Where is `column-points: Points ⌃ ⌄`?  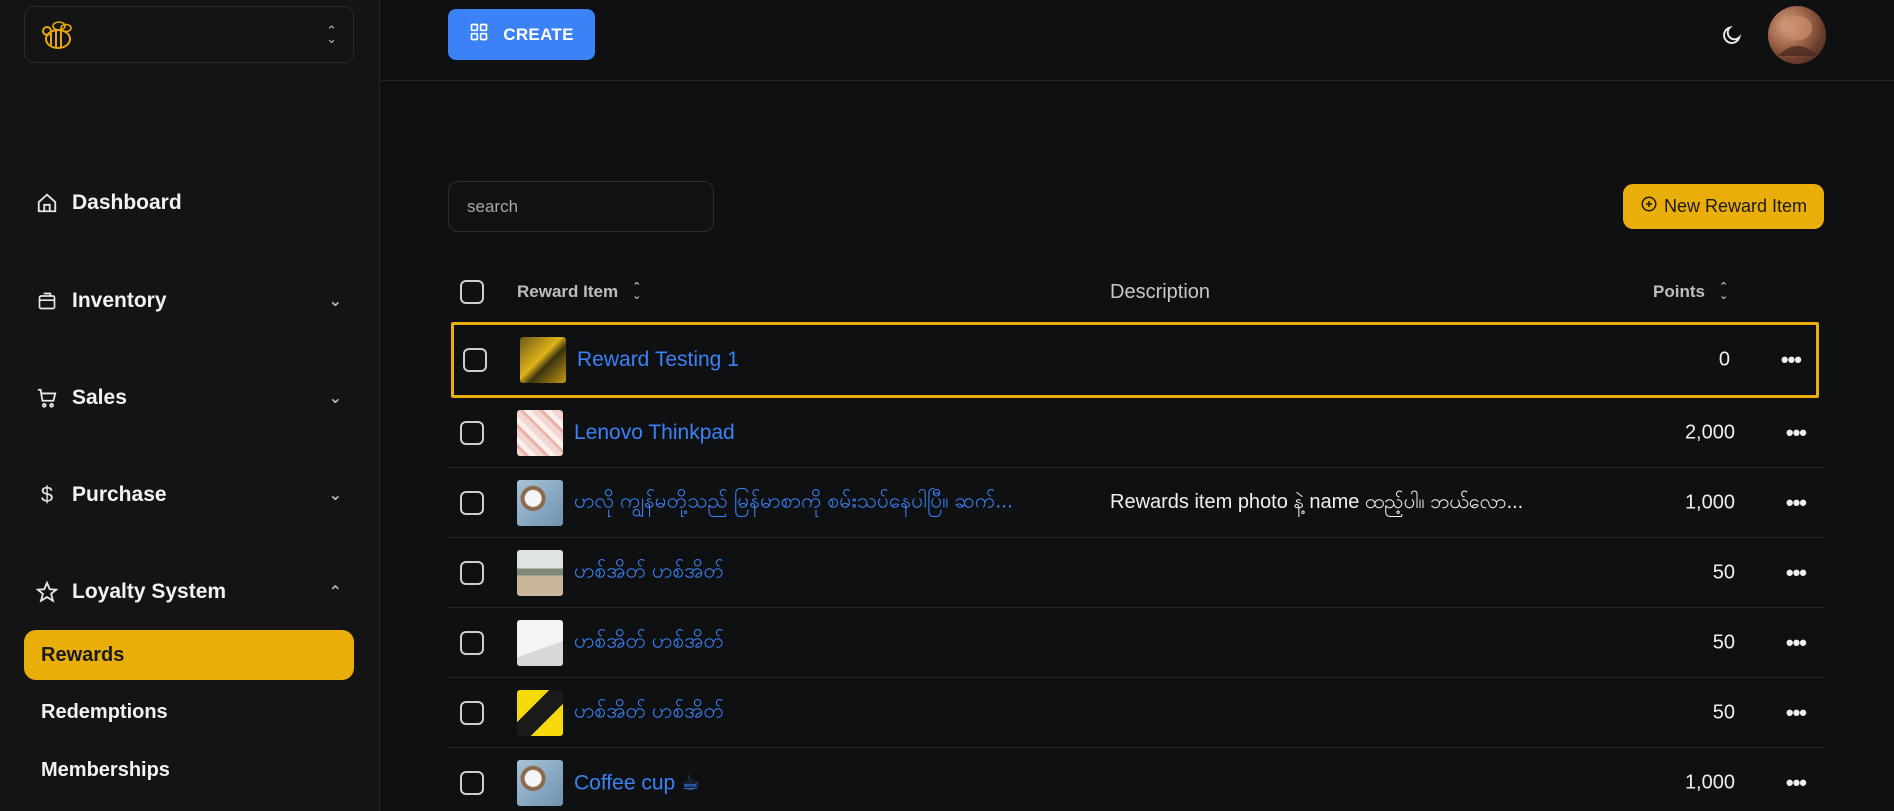 column-points: Points ⌃ ⌄ is located at coordinates (1690, 292).